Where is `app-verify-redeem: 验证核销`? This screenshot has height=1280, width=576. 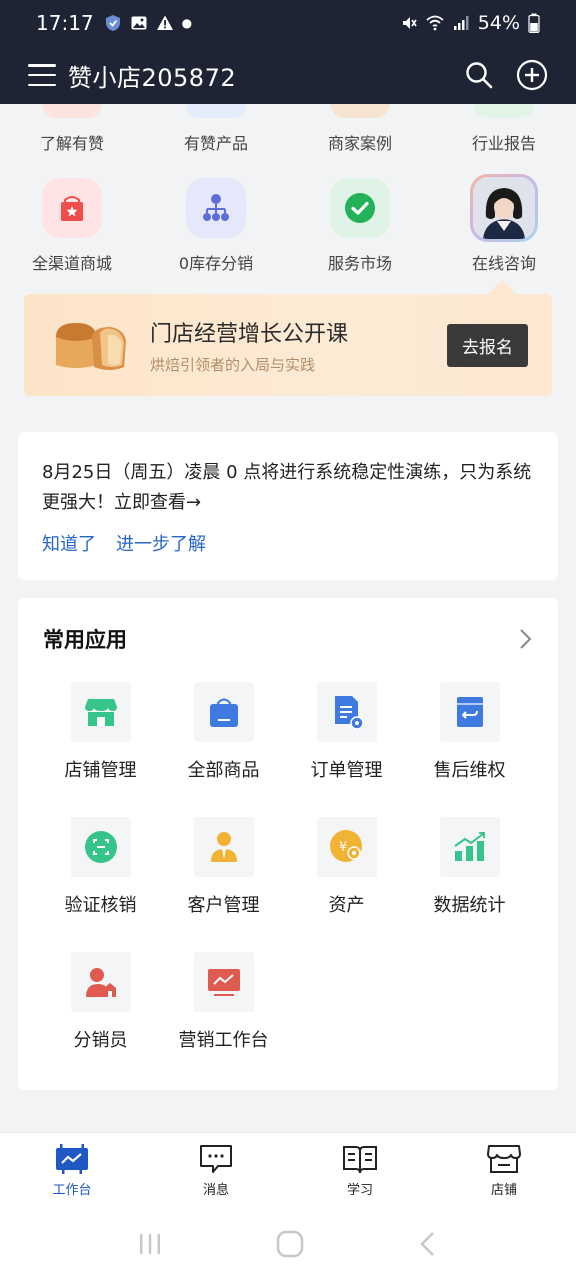 app-verify-redeem: 验证核销 is located at coordinates (100, 884).